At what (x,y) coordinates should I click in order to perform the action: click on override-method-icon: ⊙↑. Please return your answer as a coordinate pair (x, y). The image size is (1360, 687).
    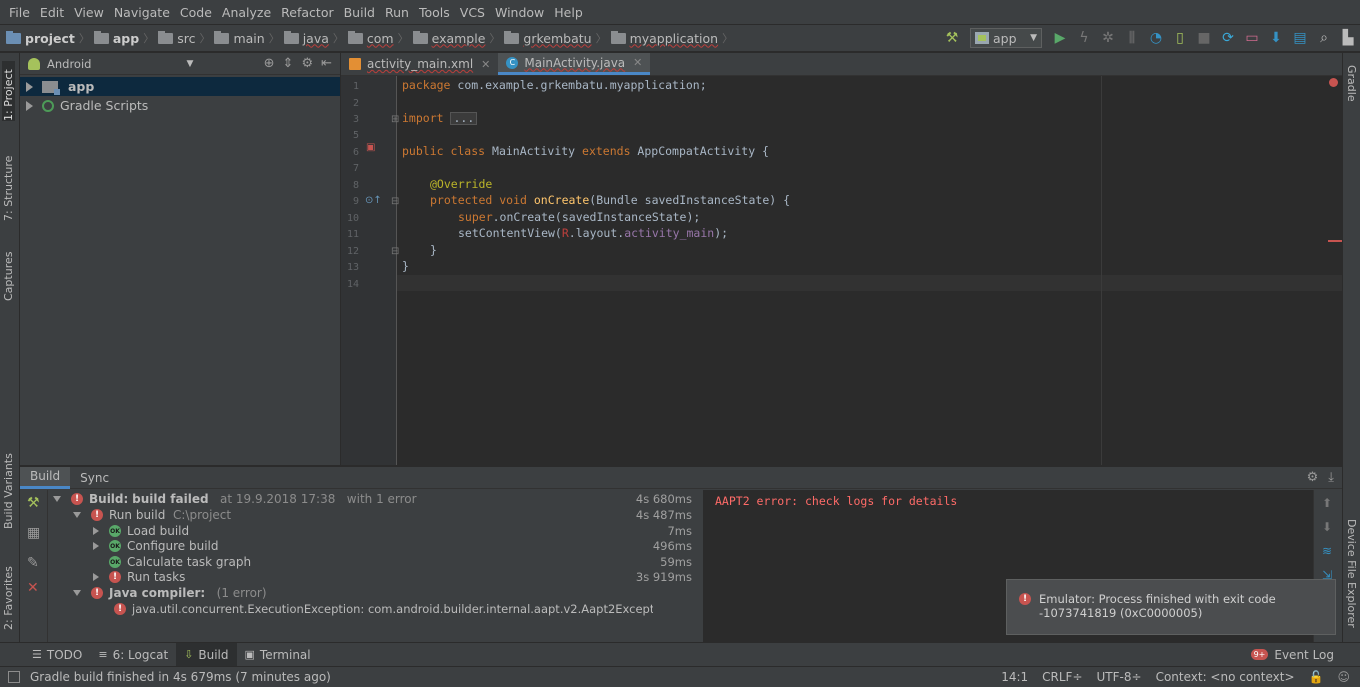
    Looking at the image, I should click on (373, 200).